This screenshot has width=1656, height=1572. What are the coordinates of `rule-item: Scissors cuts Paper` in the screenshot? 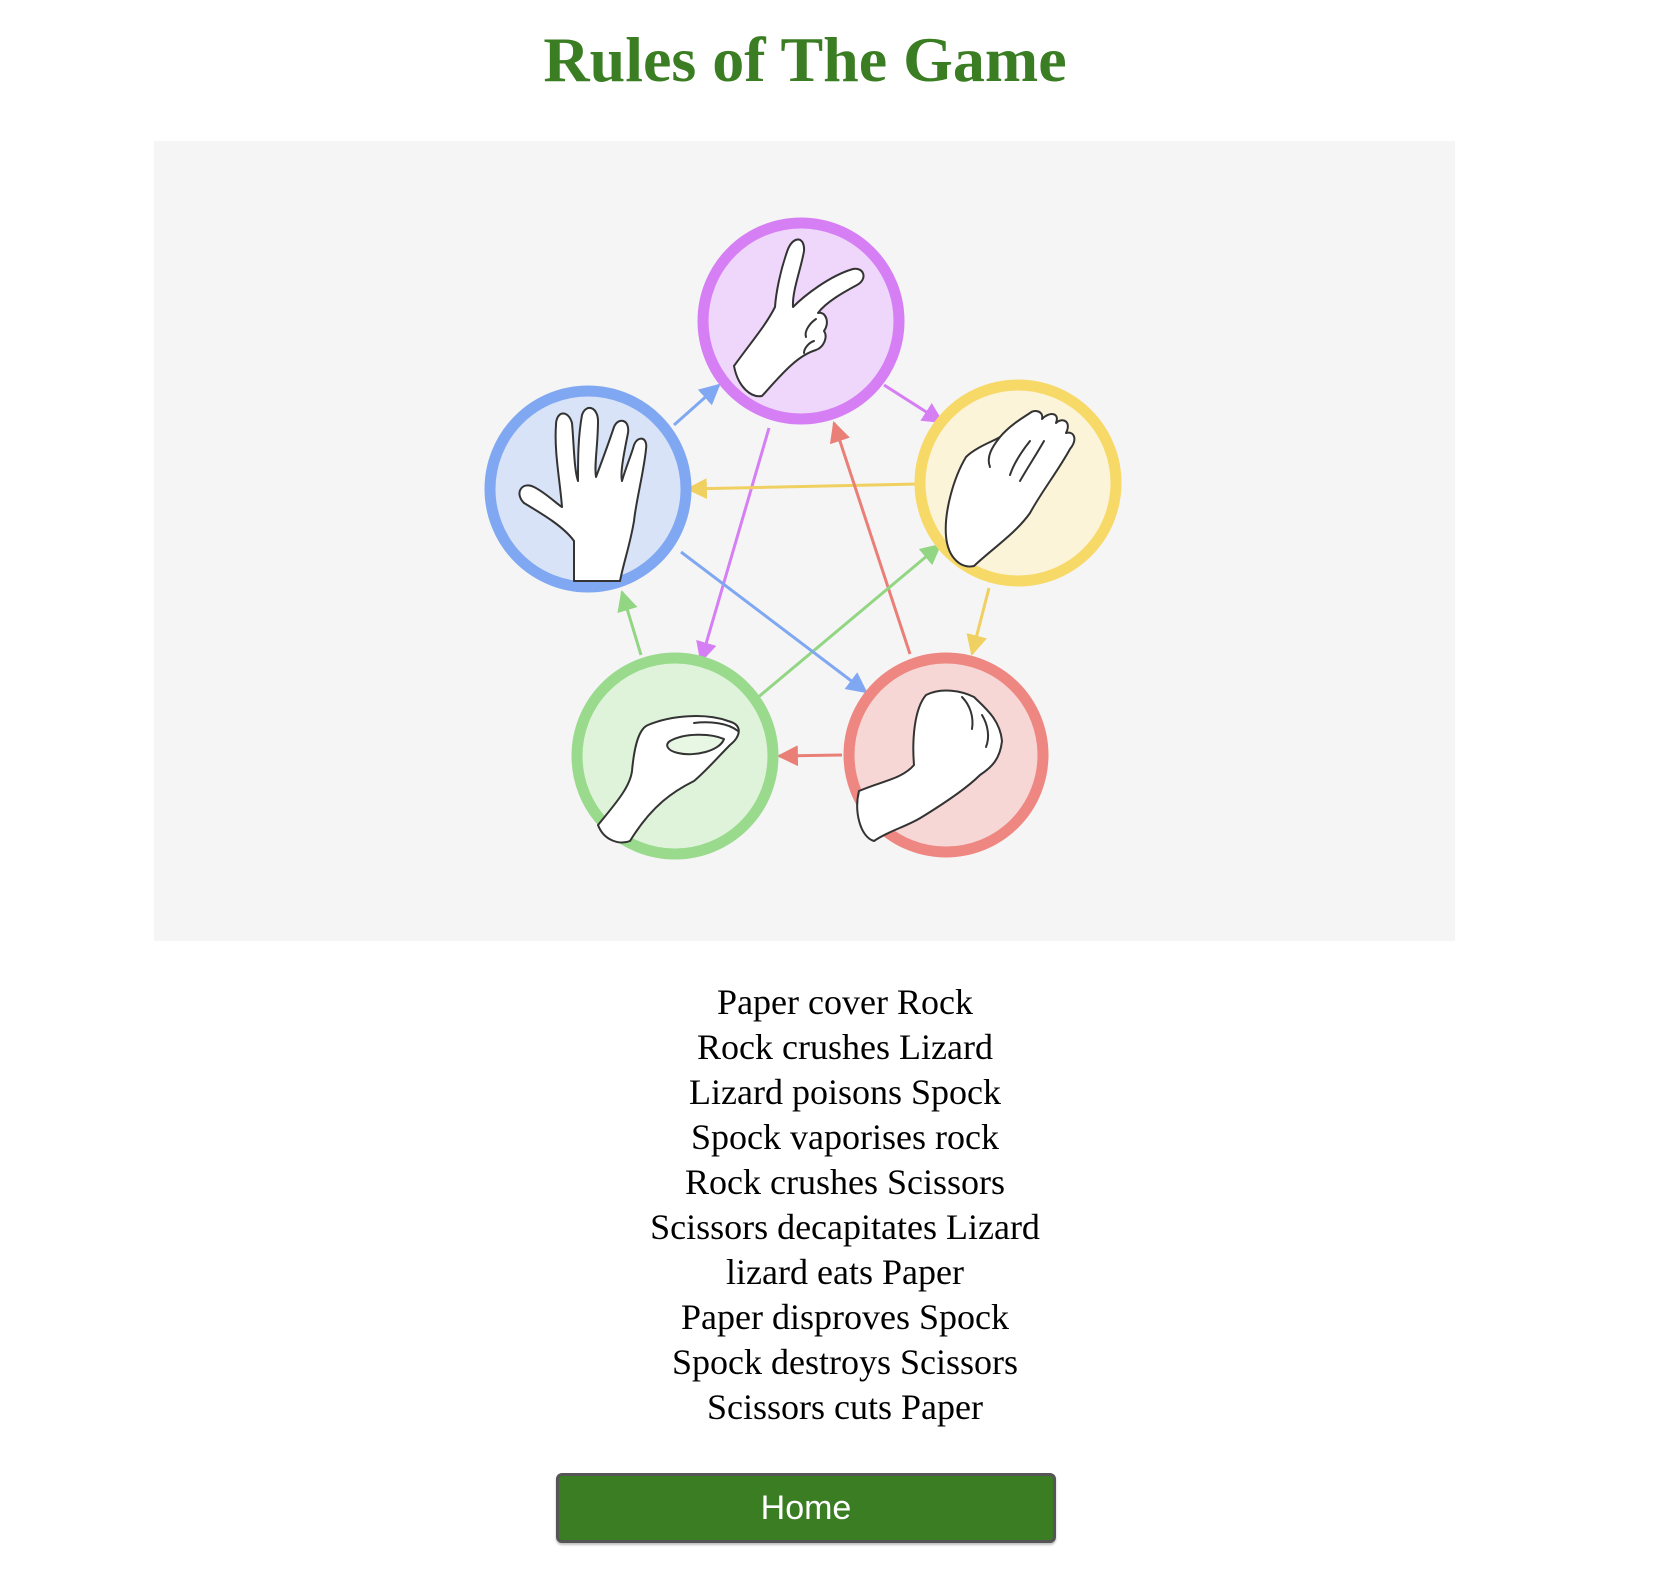 It's located at (845, 1407).